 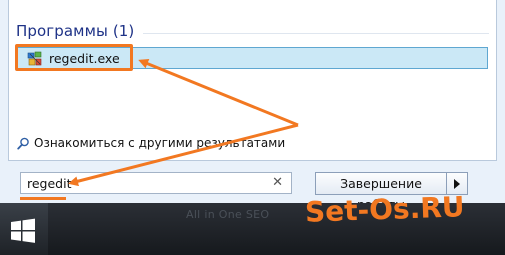 What do you see at coordinates (228, 214) in the screenshot?
I see `watermark-text-left: All in One SEO` at bounding box center [228, 214].